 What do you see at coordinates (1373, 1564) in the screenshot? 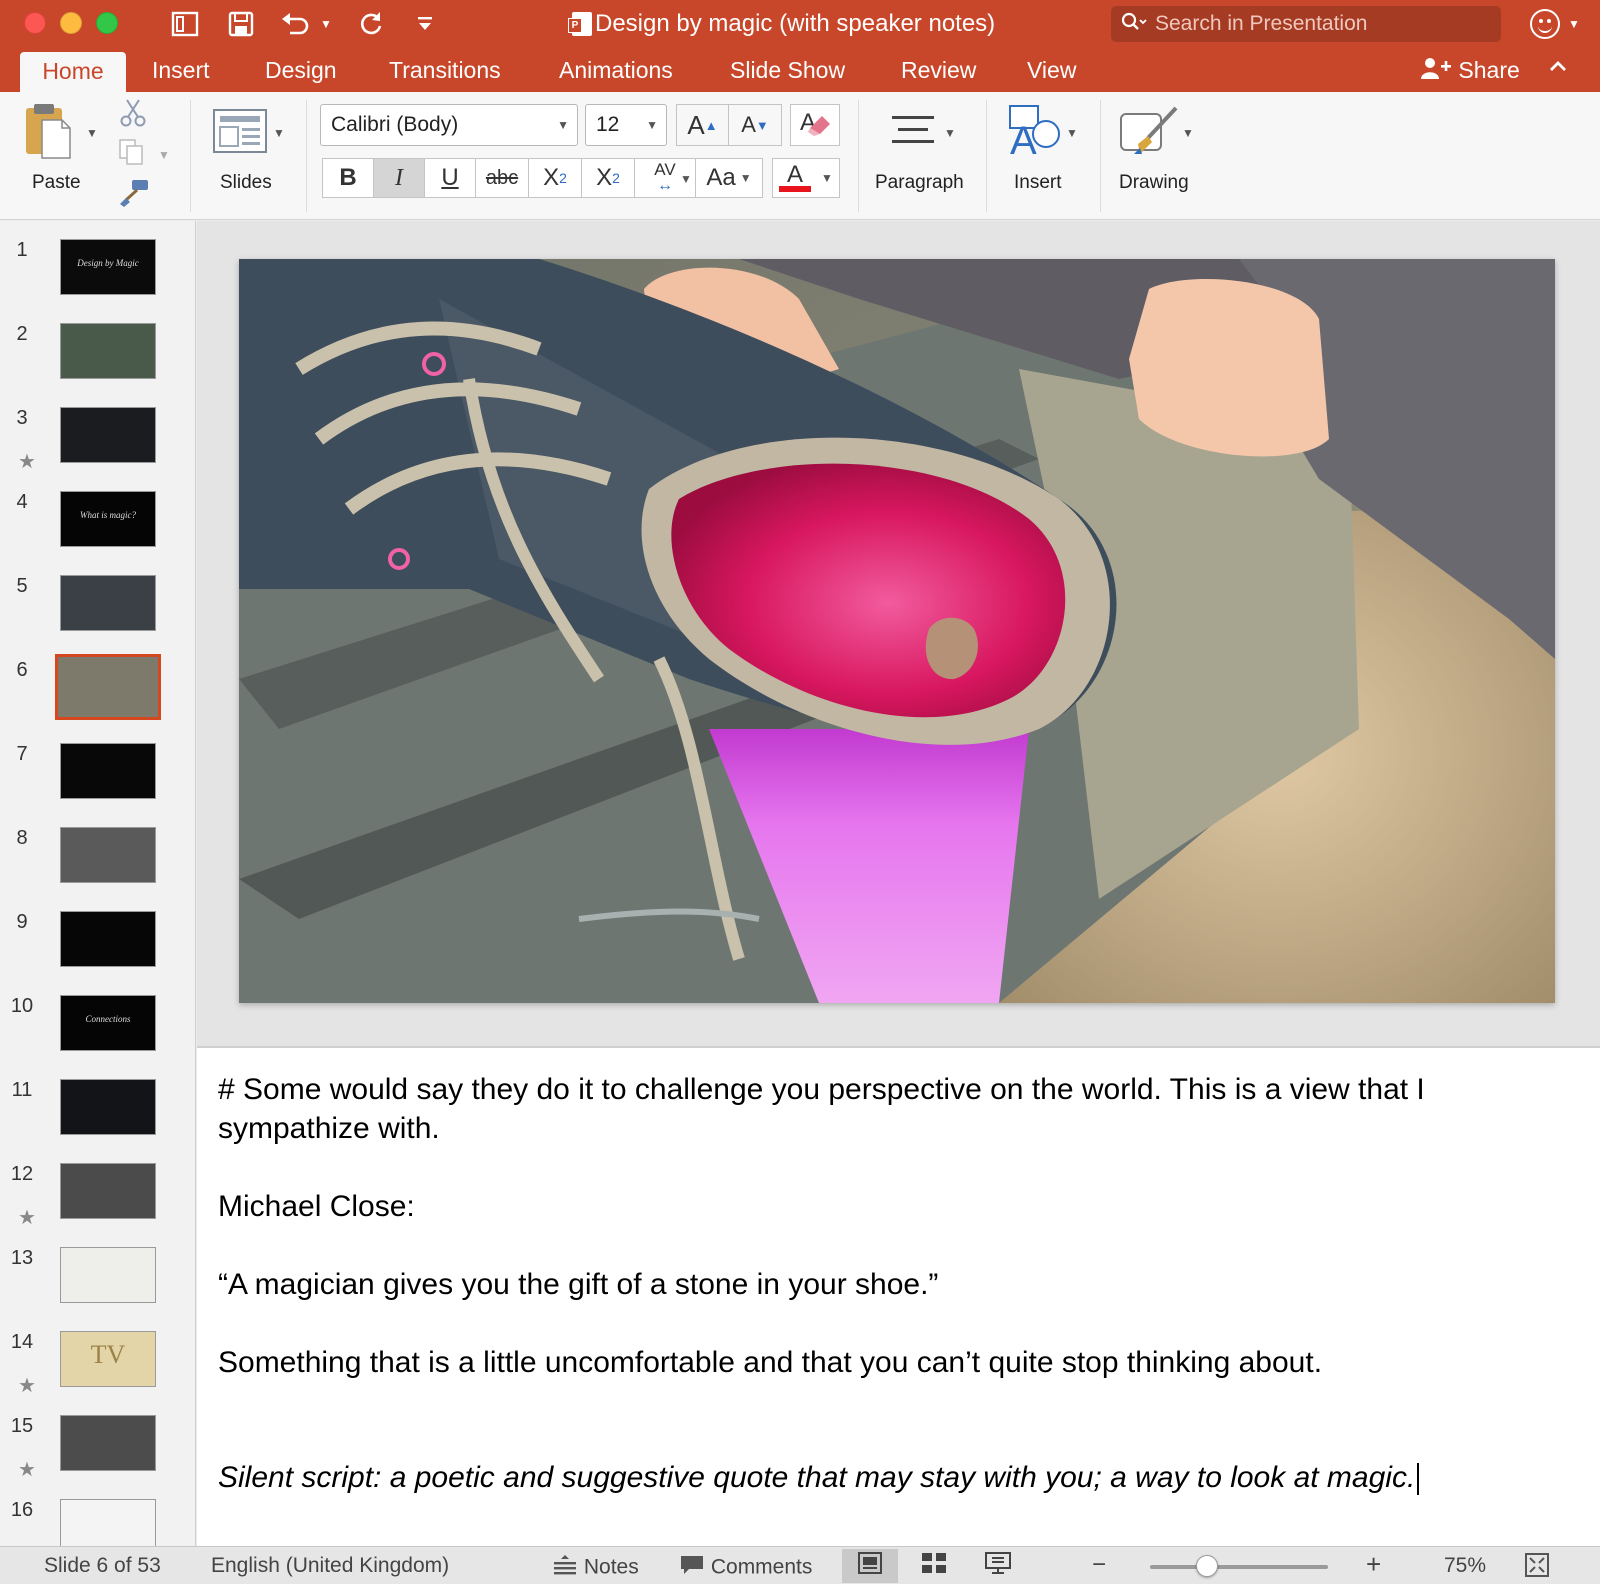
I see `zoom-in-button: +` at bounding box center [1373, 1564].